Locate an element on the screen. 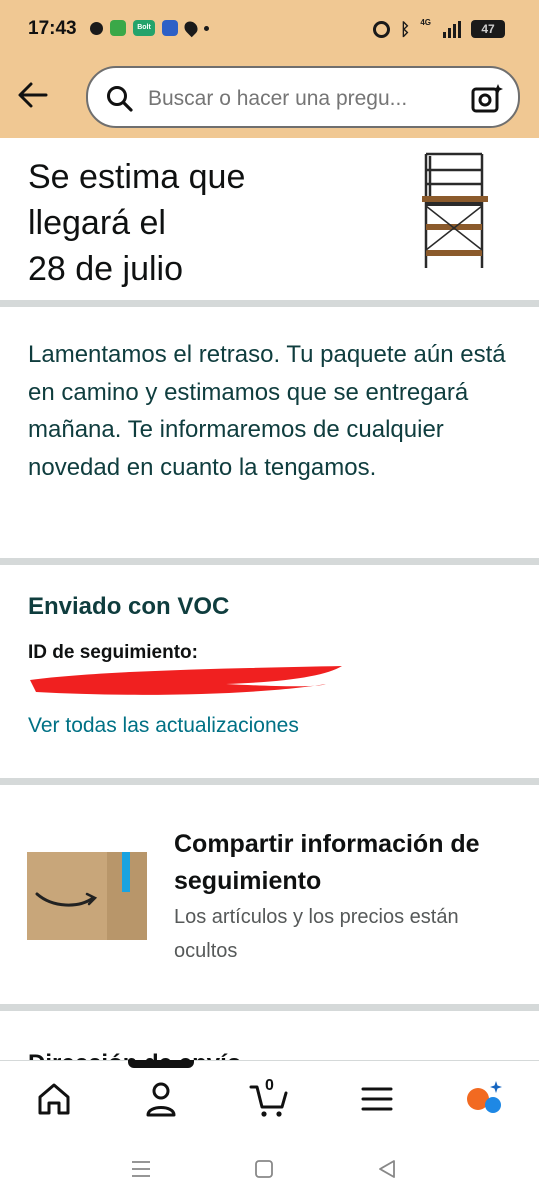 This screenshot has height=1200, width=539. search-icon is located at coordinates (120, 99).